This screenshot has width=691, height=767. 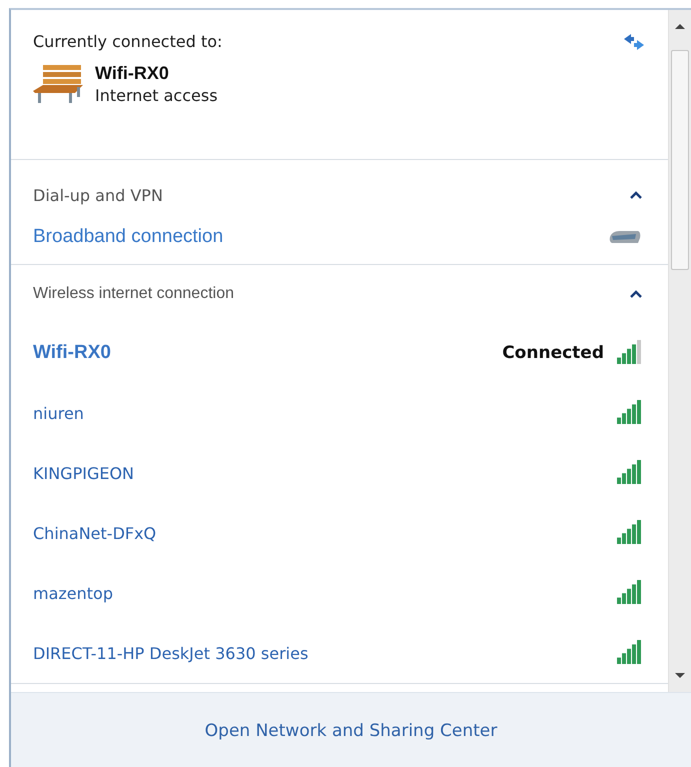 What do you see at coordinates (679, 351) in the screenshot?
I see `scrollbar` at bounding box center [679, 351].